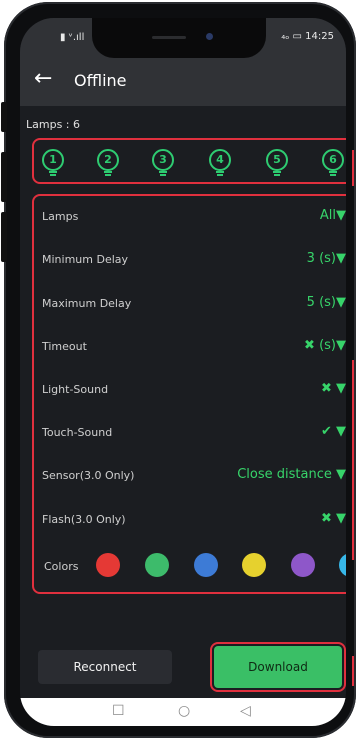 This screenshot has height=740, width=359. I want to click on setting-touch-sound: Touch-Sound ✔ ▼, so click(194, 434).